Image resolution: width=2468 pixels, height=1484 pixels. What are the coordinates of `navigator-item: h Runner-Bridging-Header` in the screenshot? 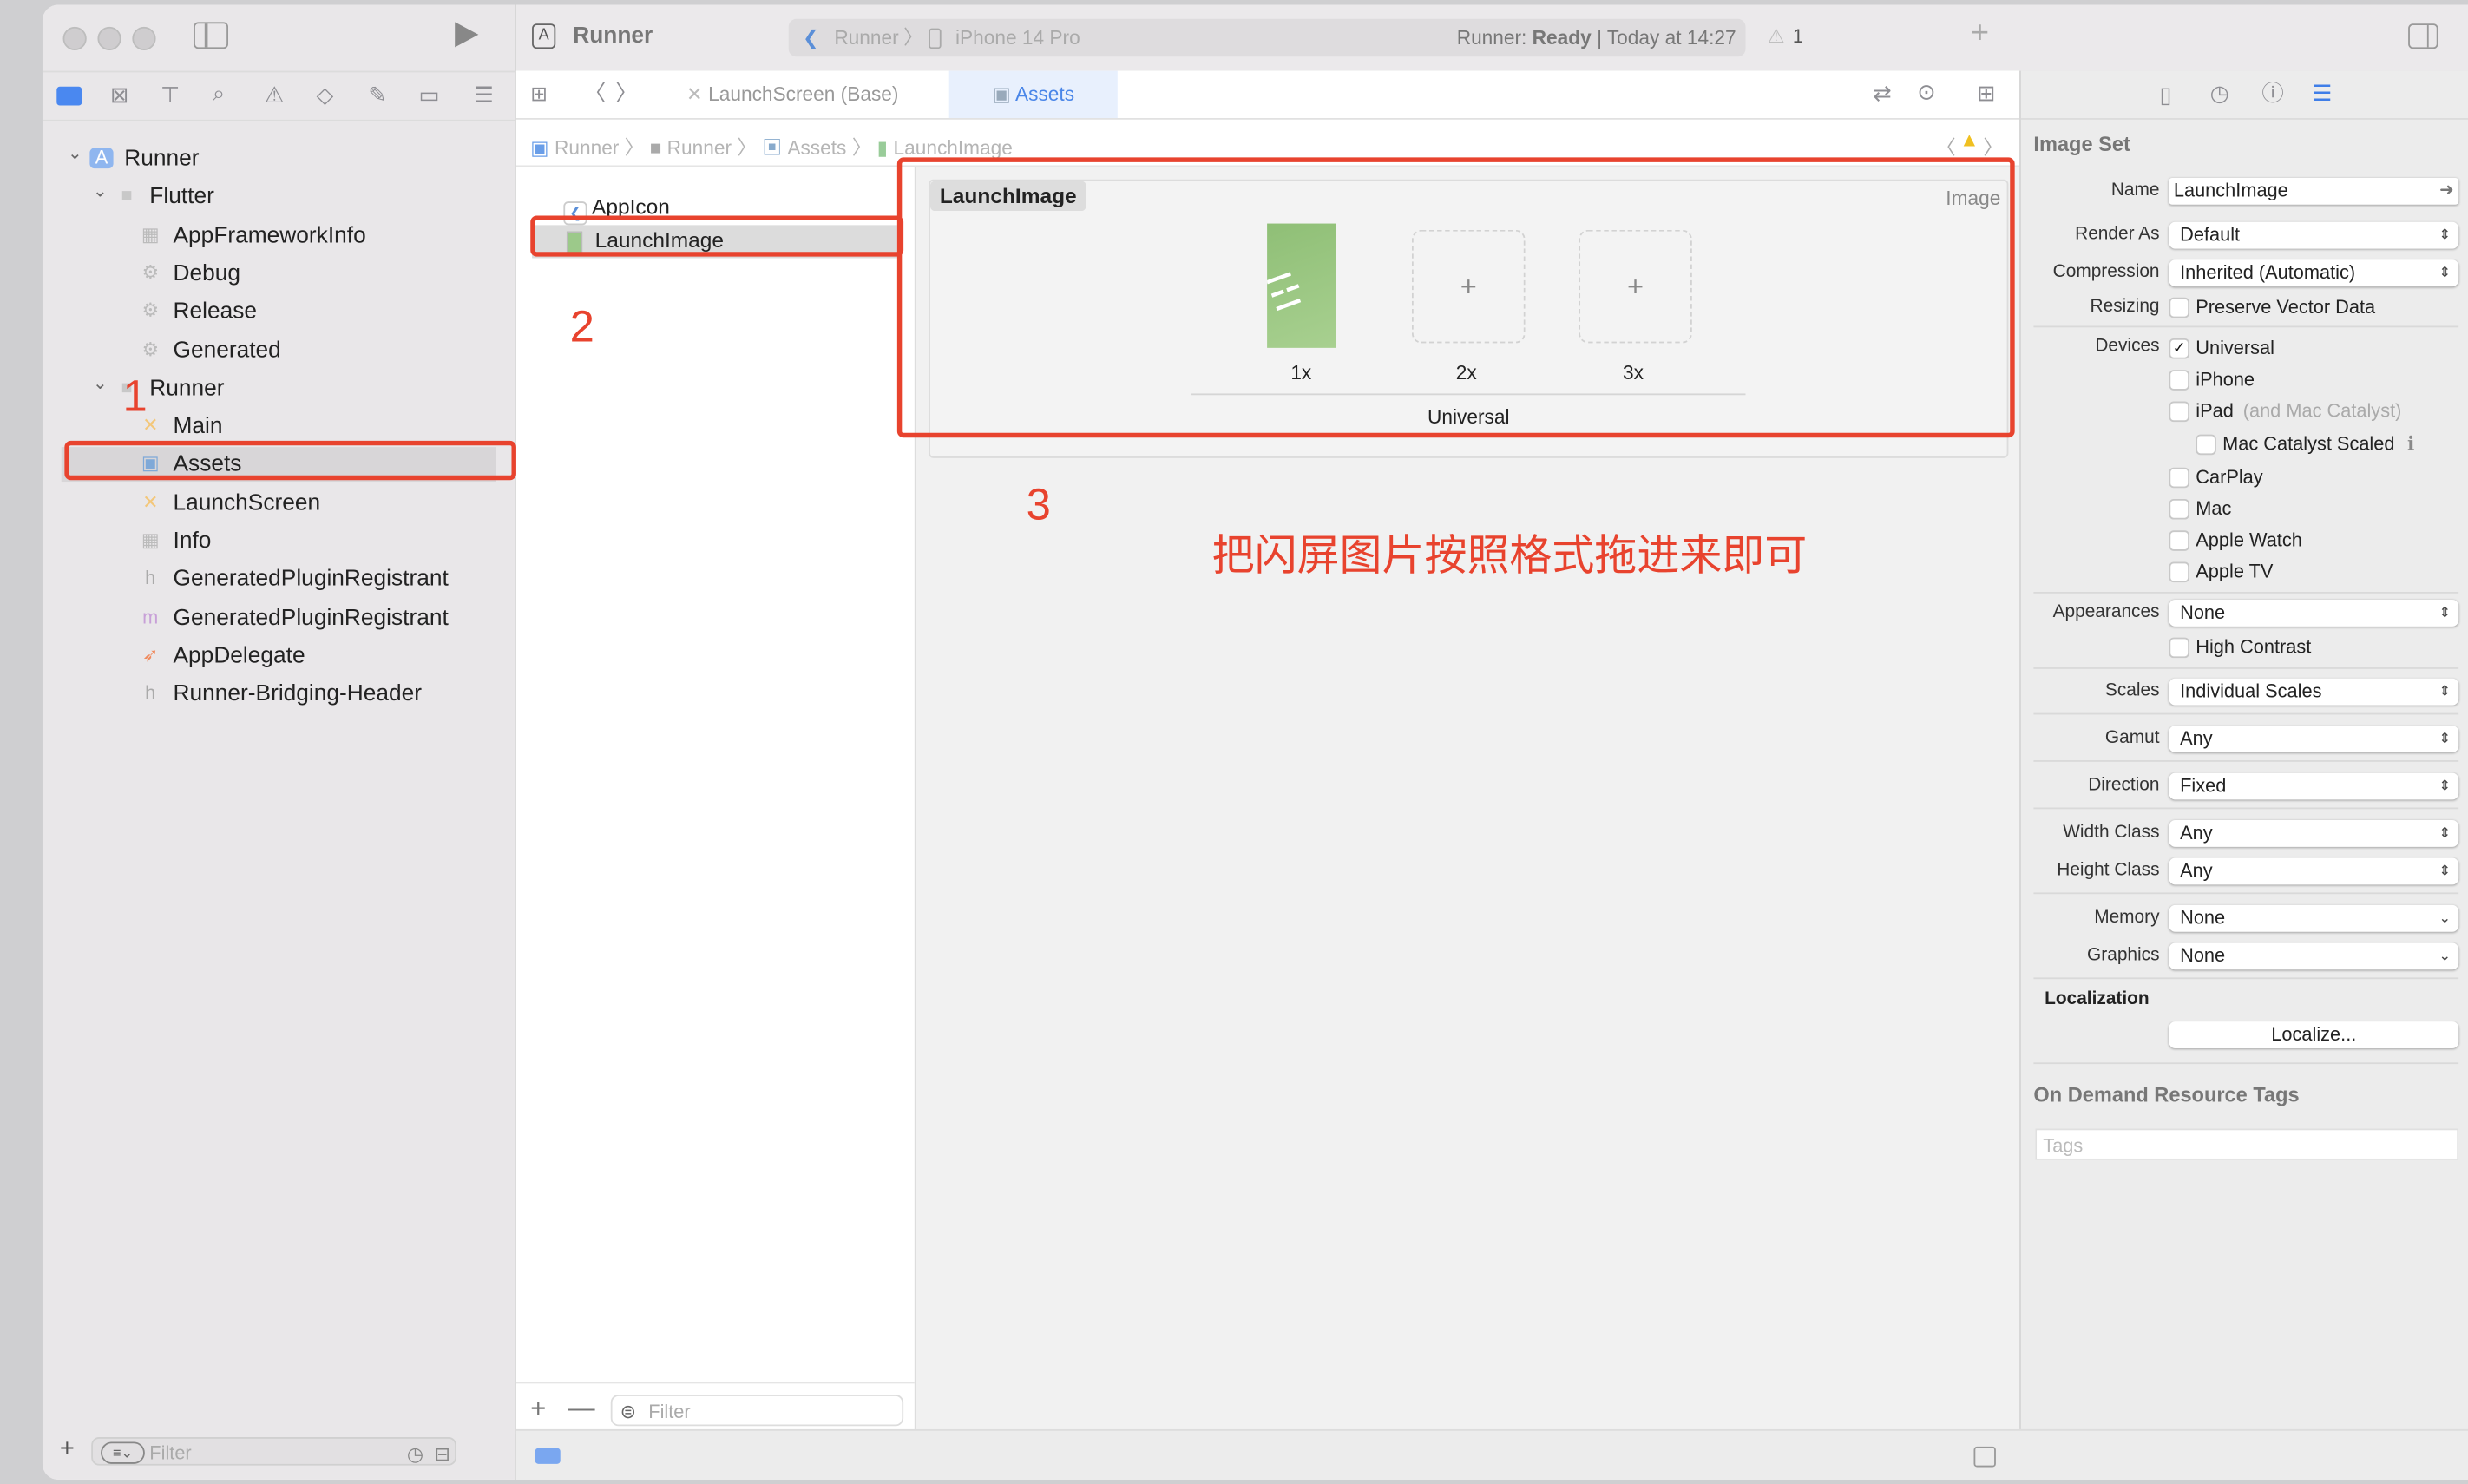 It's located at (279, 694).